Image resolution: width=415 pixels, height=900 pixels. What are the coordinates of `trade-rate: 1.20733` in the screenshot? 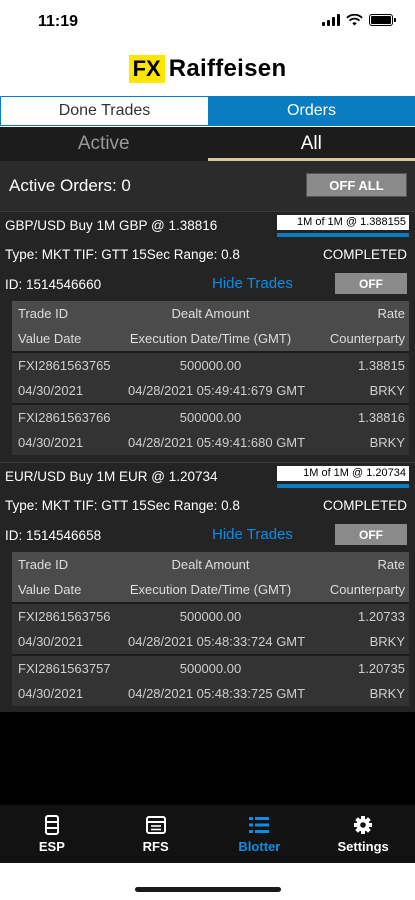 It's located at (381, 616).